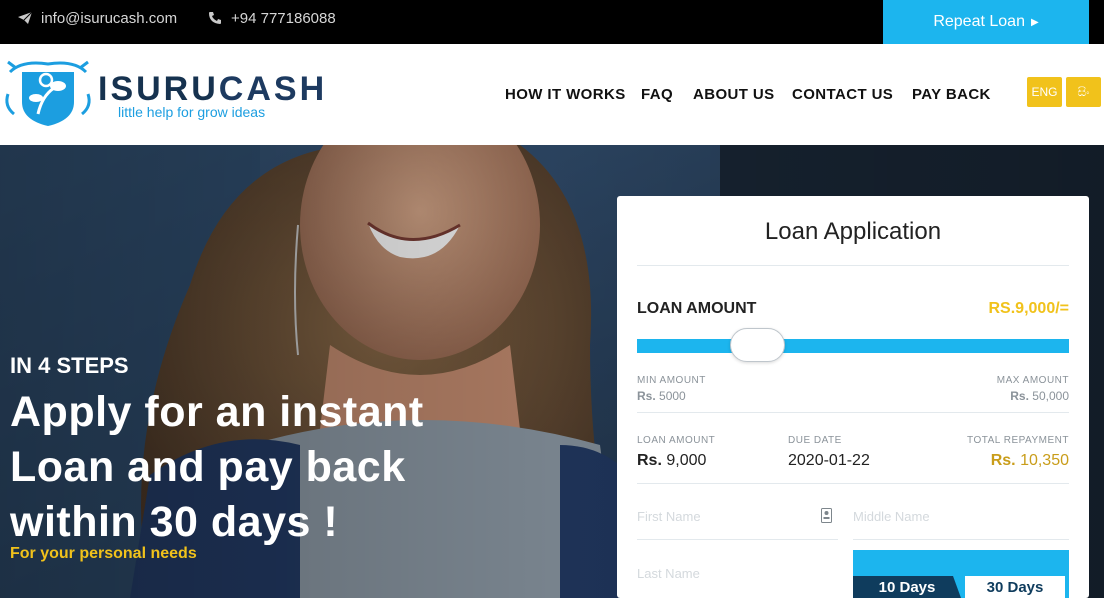 Image resolution: width=1104 pixels, height=598 pixels. Describe the element at coordinates (192, 112) in the screenshot. I see `brand-tagline: little help for grow ideas` at that location.